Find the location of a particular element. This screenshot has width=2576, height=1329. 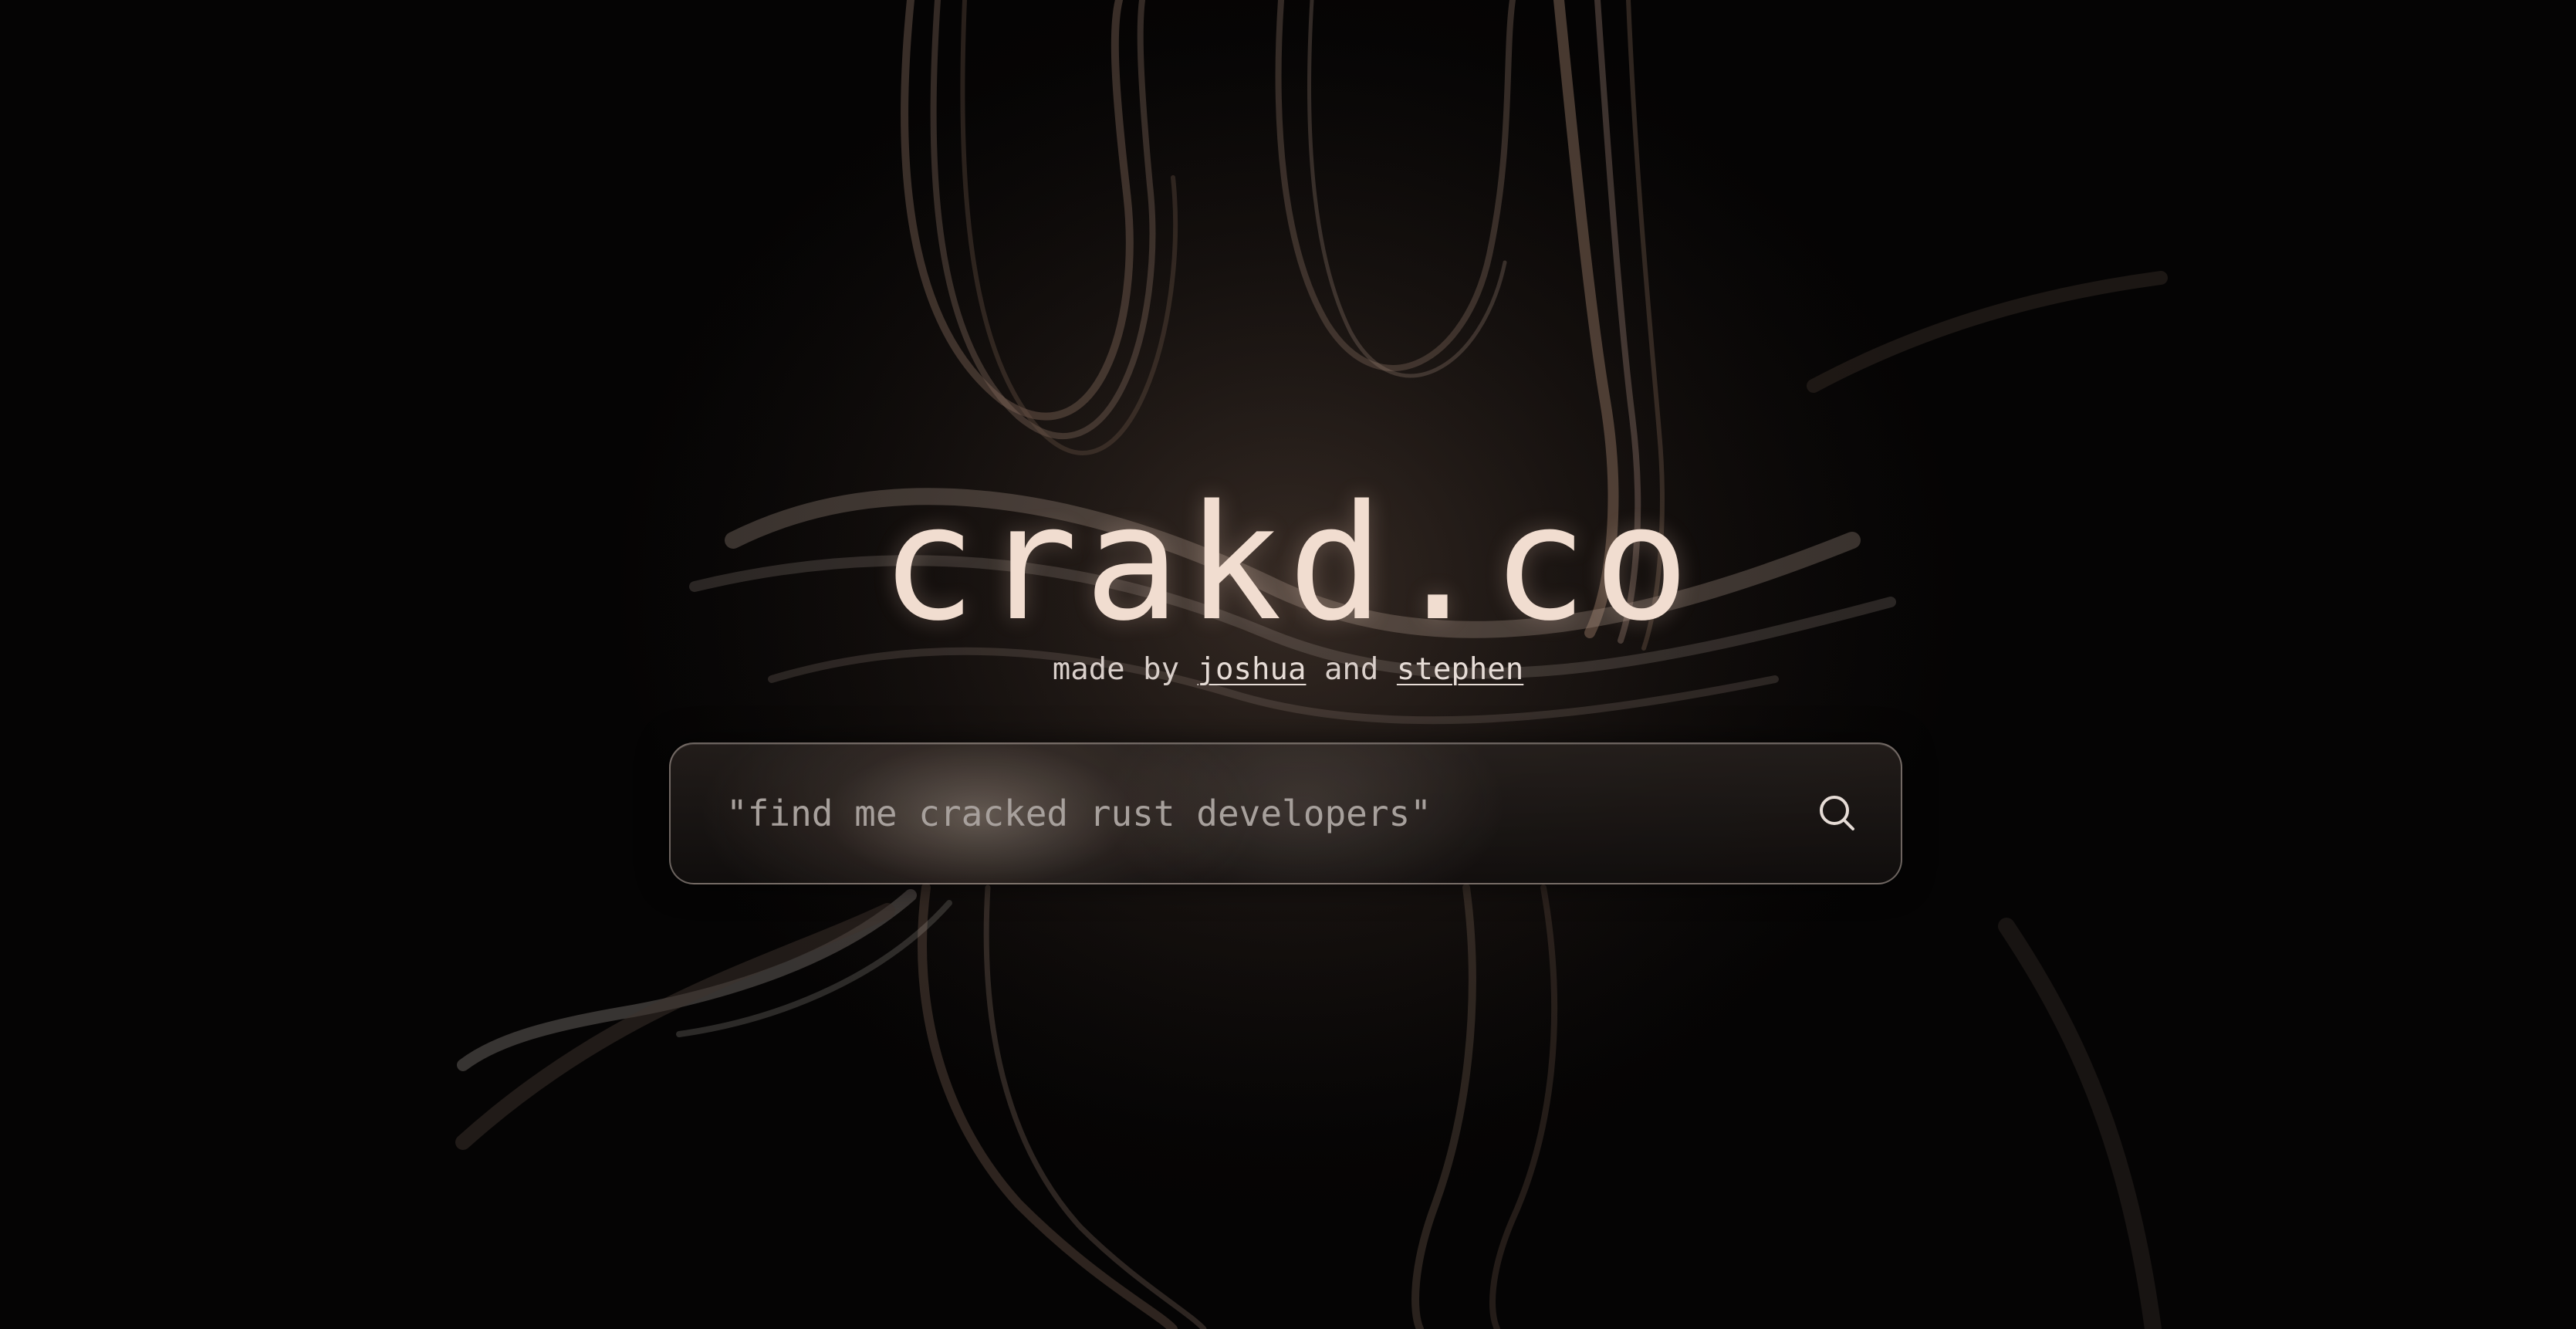

search-bar is located at coordinates (1285, 813).